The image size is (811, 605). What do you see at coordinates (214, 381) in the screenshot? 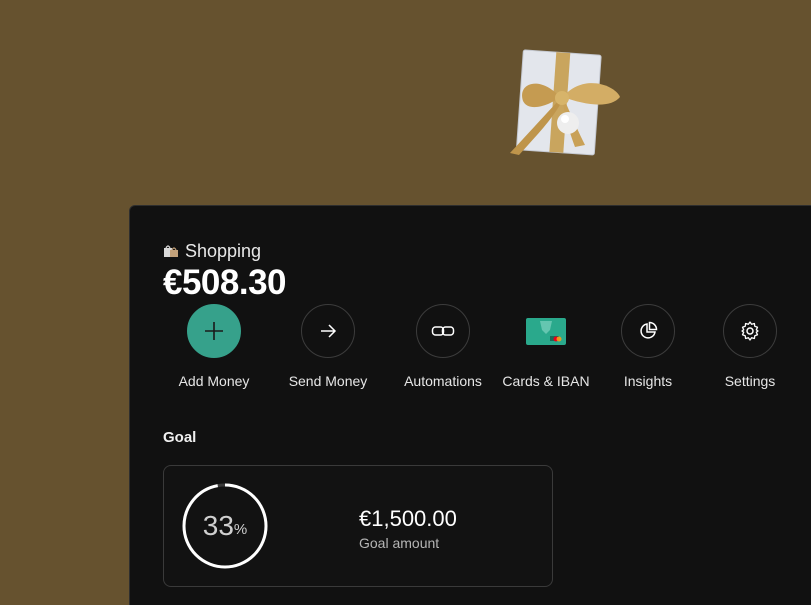
I see `add-money-label: Add Money` at bounding box center [214, 381].